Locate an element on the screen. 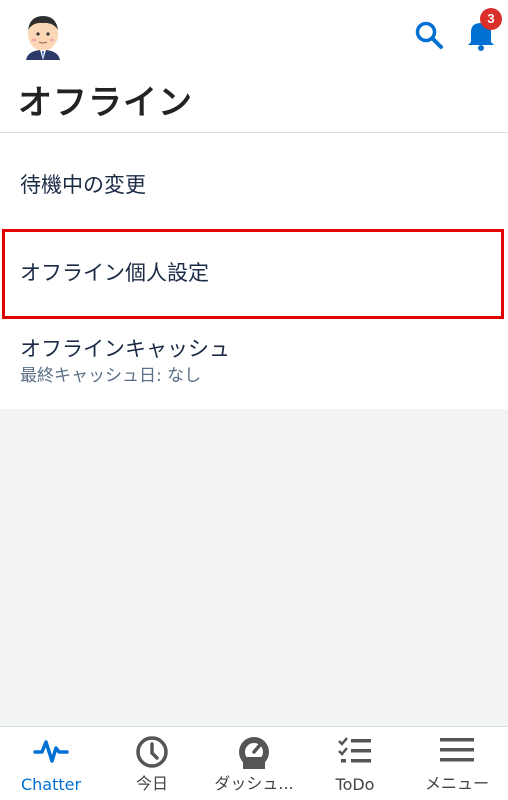 The width and height of the screenshot is (508, 800). tab-todo: ToDo is located at coordinates (355, 763).